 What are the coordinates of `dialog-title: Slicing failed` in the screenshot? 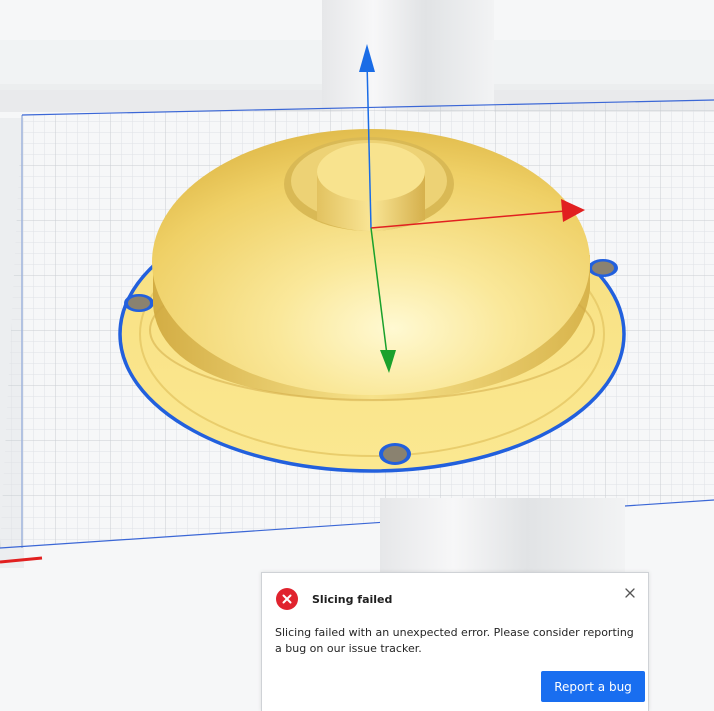 It's located at (352, 599).